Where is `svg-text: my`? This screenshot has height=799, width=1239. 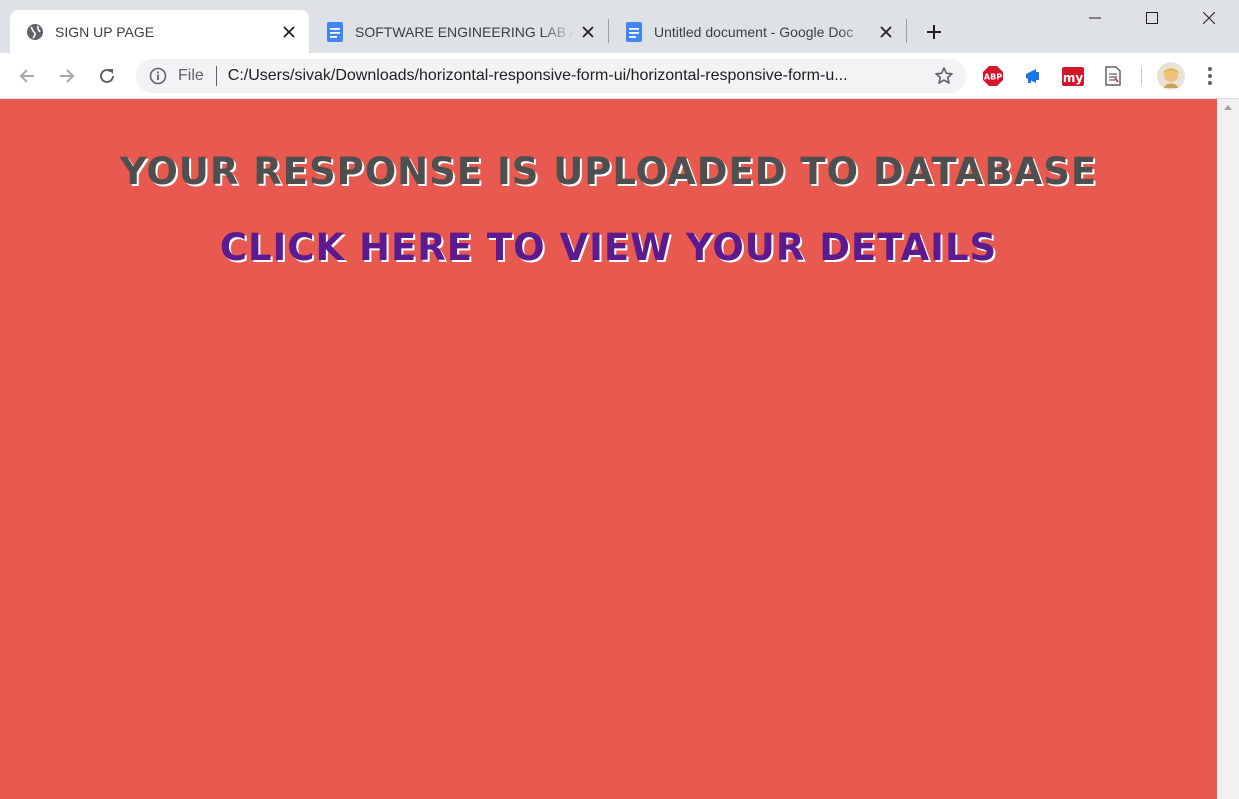 svg-text: my is located at coordinates (1073, 78).